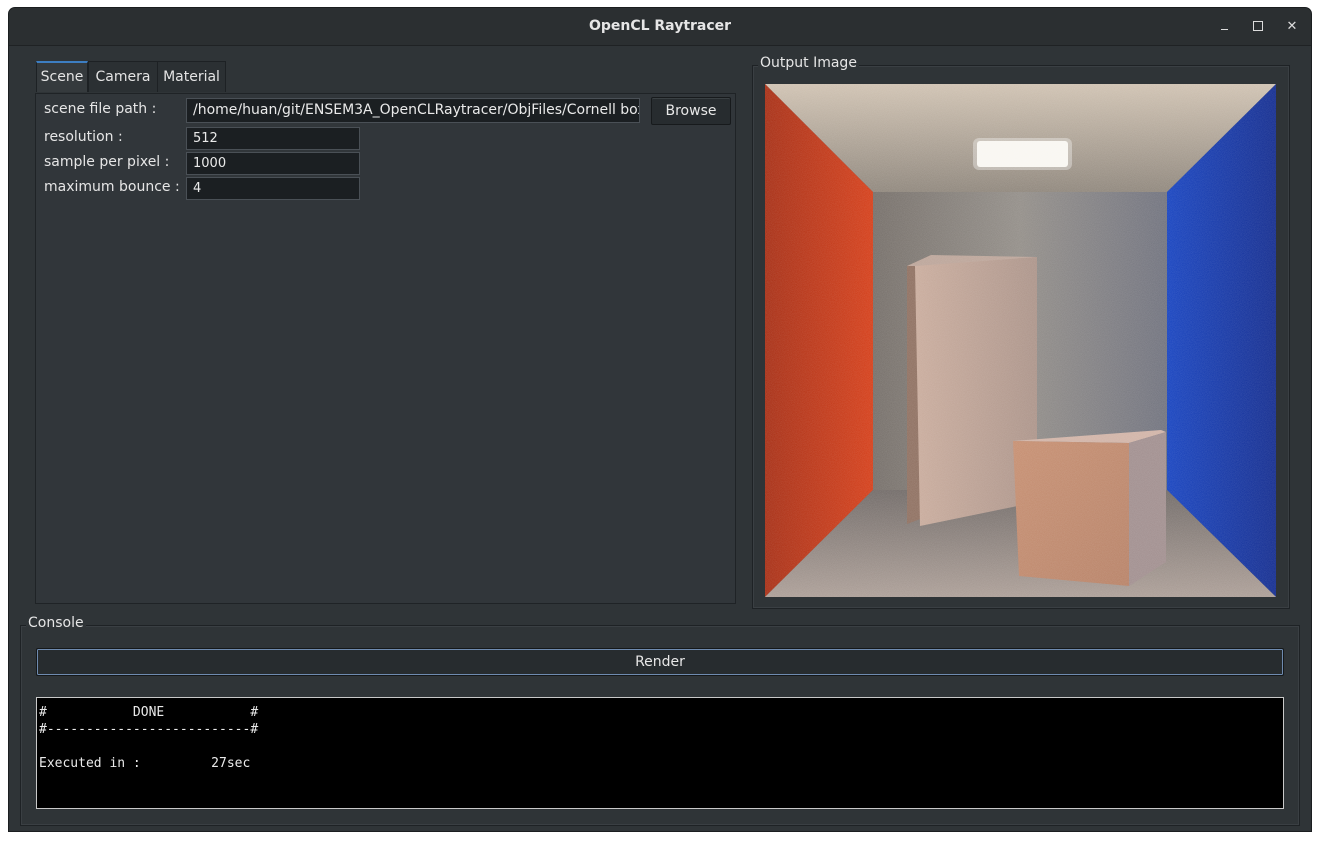  What do you see at coordinates (83, 137) in the screenshot?
I see `resolution-label: resolution :` at bounding box center [83, 137].